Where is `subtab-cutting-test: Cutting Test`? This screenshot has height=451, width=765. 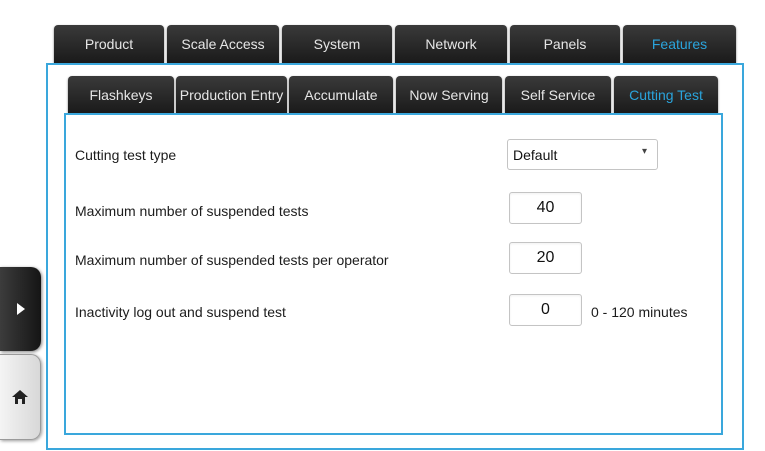
subtab-cutting-test: Cutting Test is located at coordinates (666, 94).